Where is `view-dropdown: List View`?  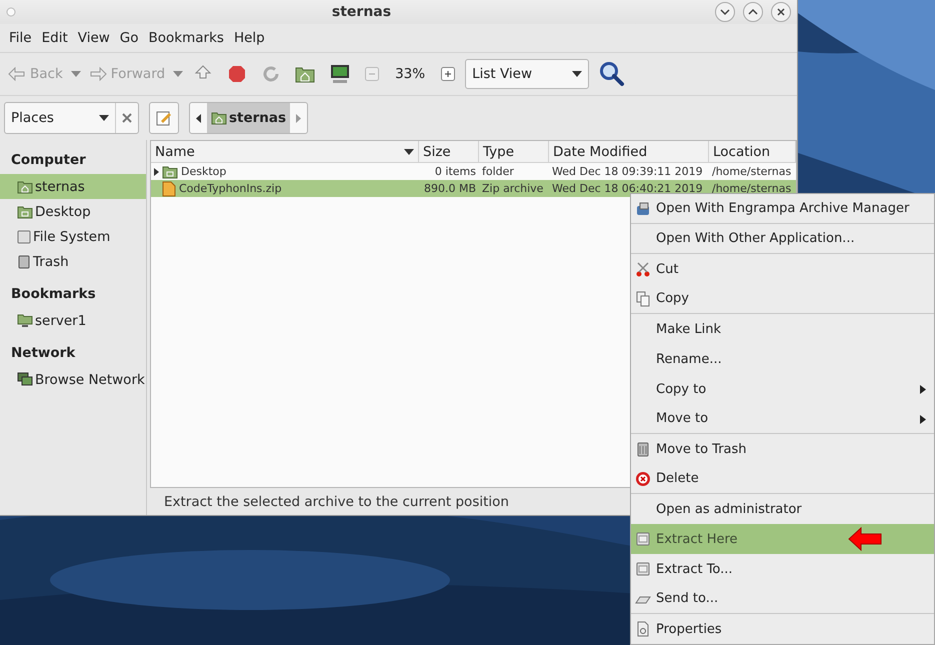
view-dropdown: List View is located at coordinates (527, 74).